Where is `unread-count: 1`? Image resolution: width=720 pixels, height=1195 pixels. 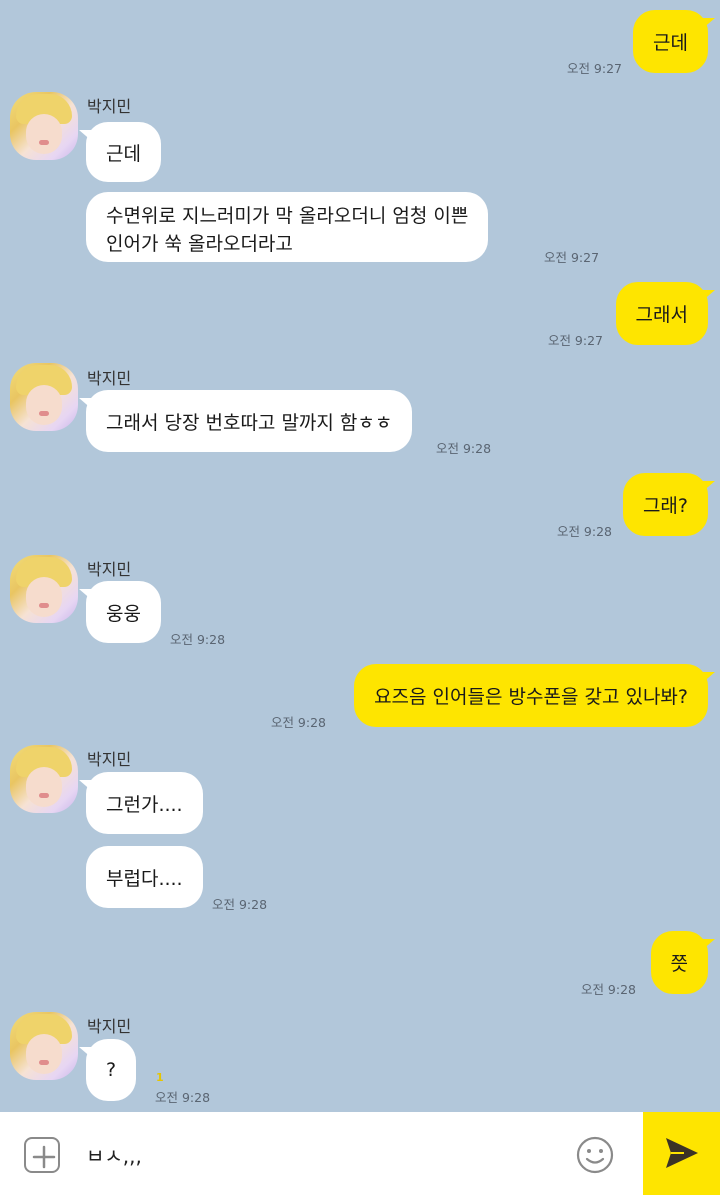 unread-count: 1 is located at coordinates (160, 1077).